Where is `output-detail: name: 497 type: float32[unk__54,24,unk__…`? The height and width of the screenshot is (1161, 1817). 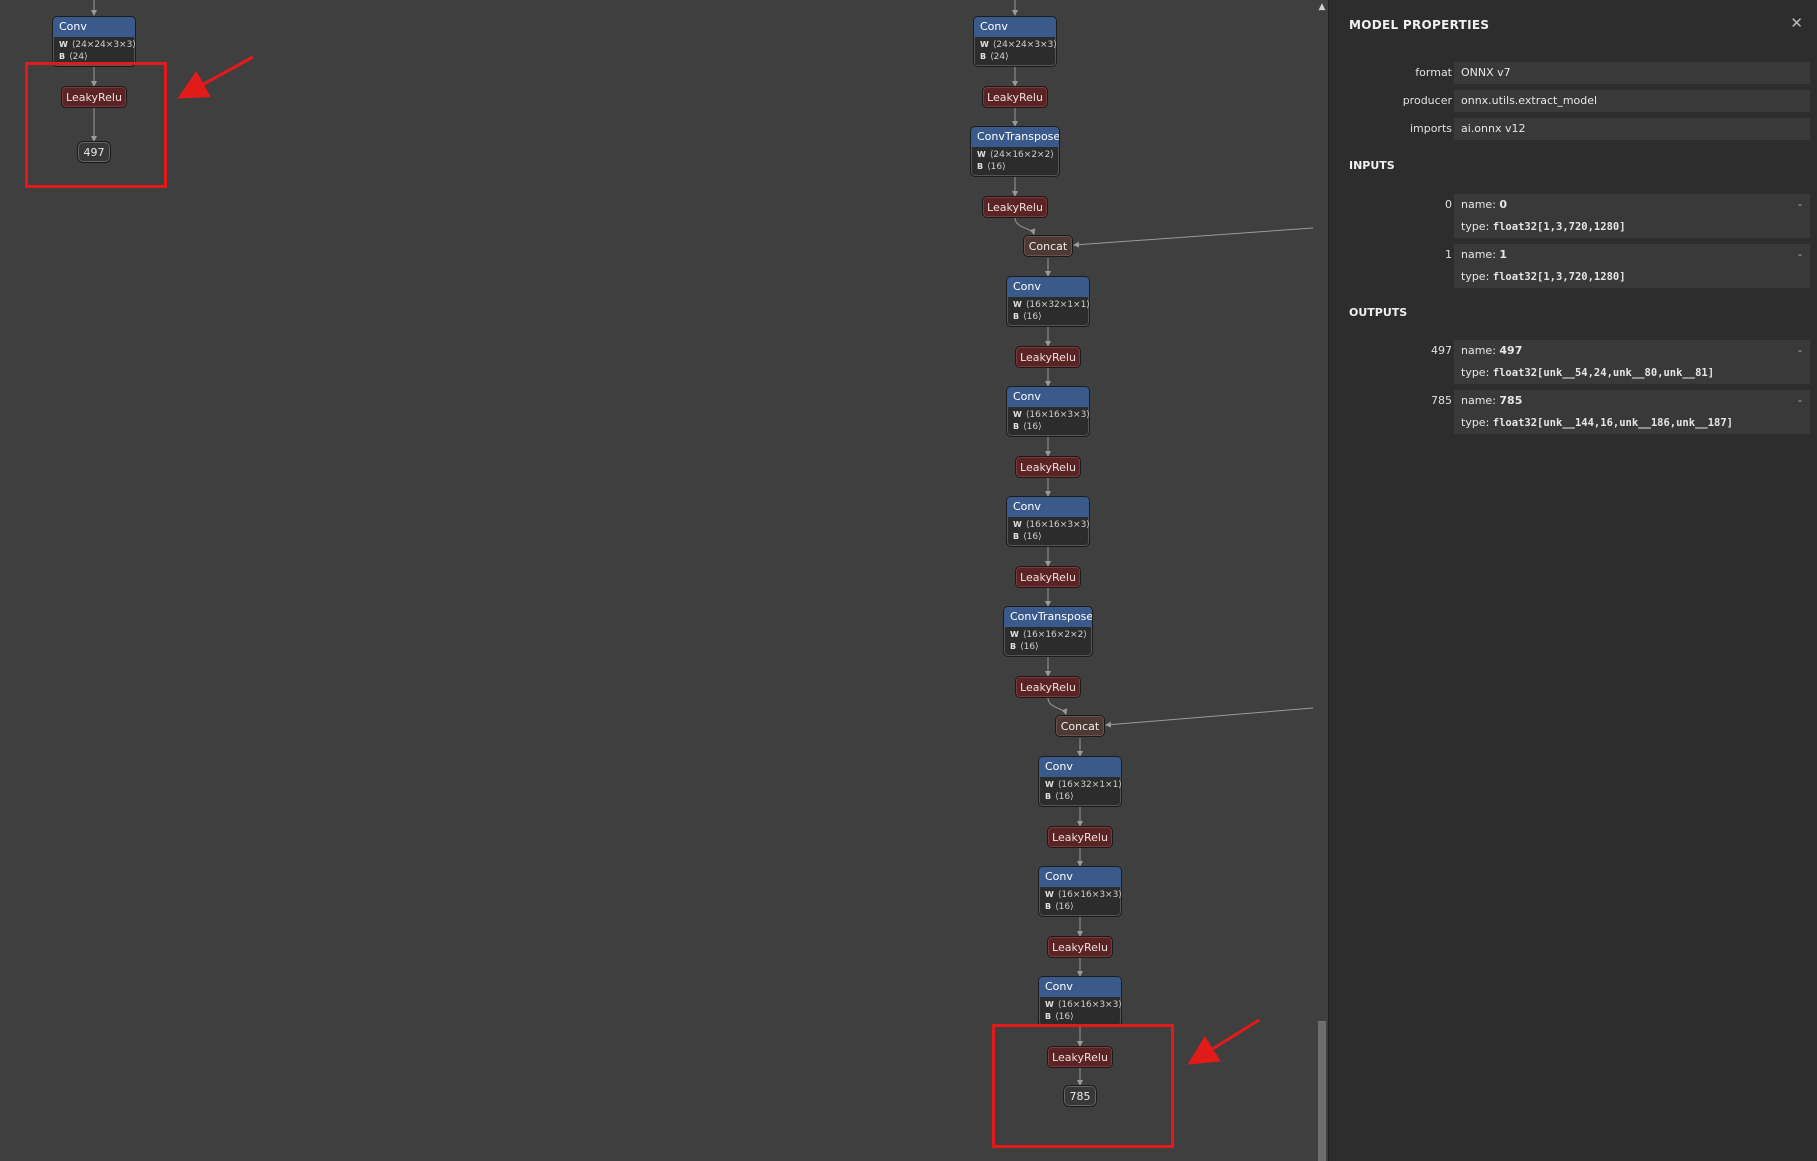
output-detail: name: 497 type: float32[unk__54,24,unk__… is located at coordinates (1632, 362).